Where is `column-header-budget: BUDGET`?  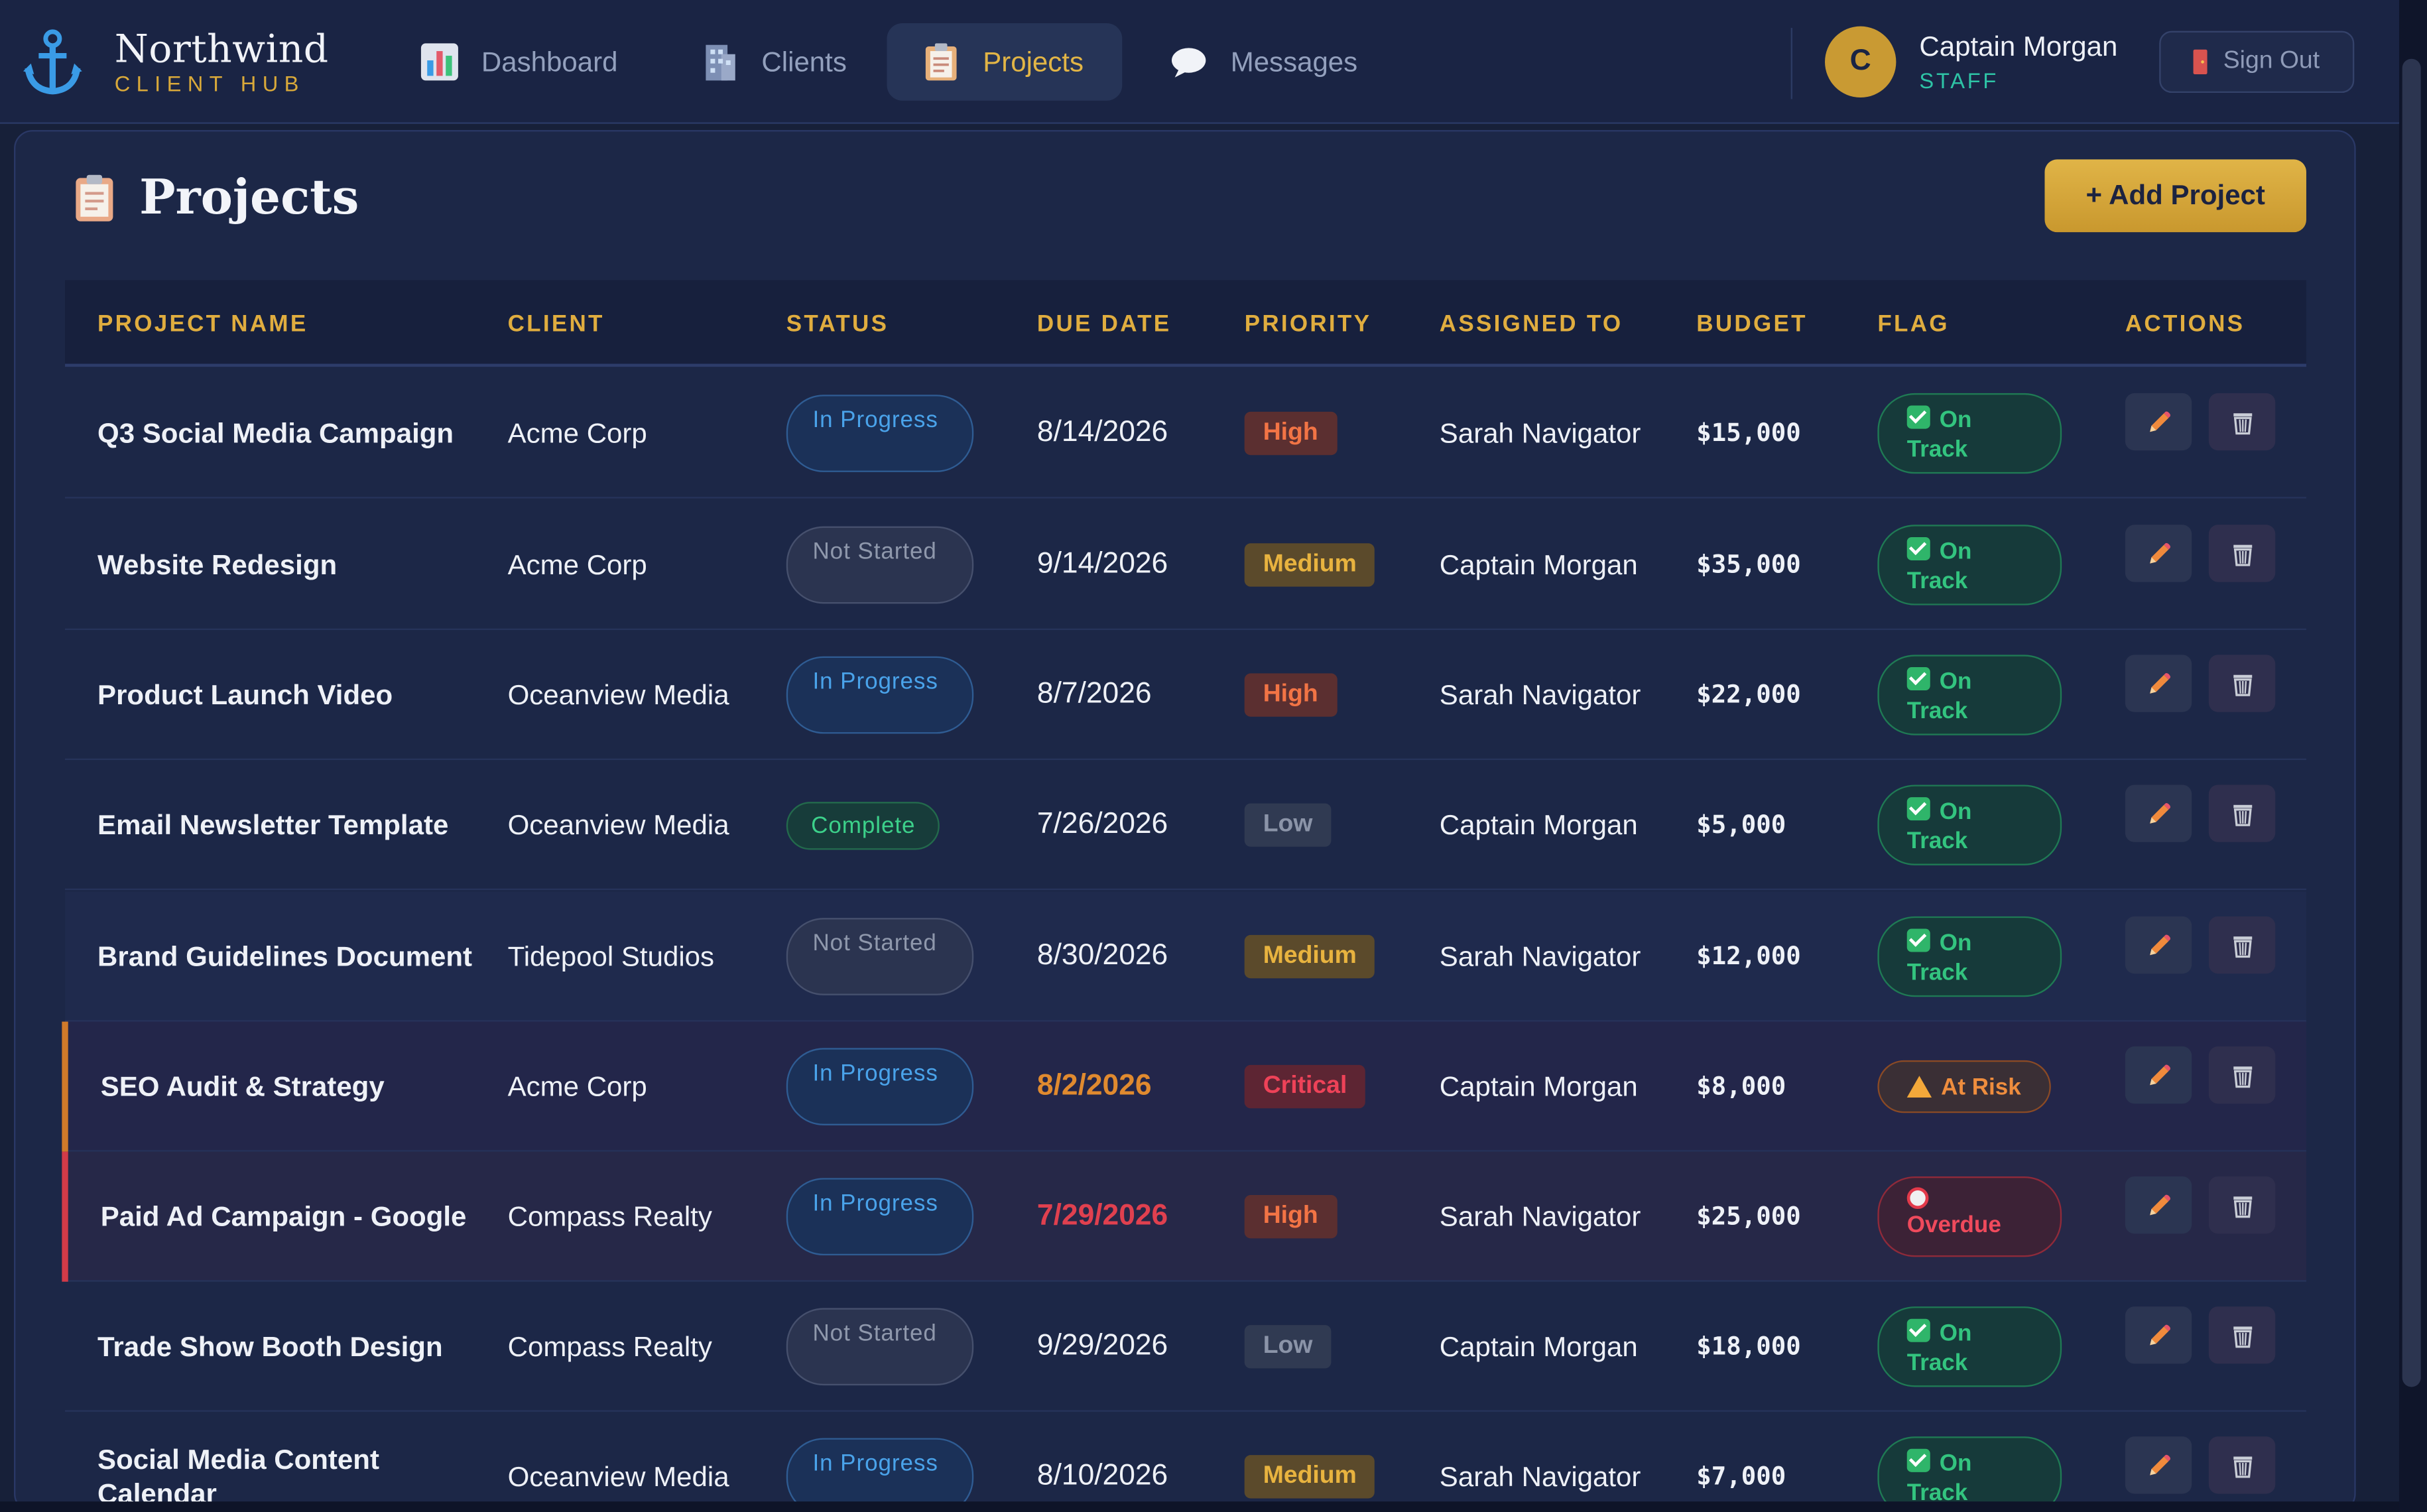
column-header-budget: BUDGET is located at coordinates (1751, 324).